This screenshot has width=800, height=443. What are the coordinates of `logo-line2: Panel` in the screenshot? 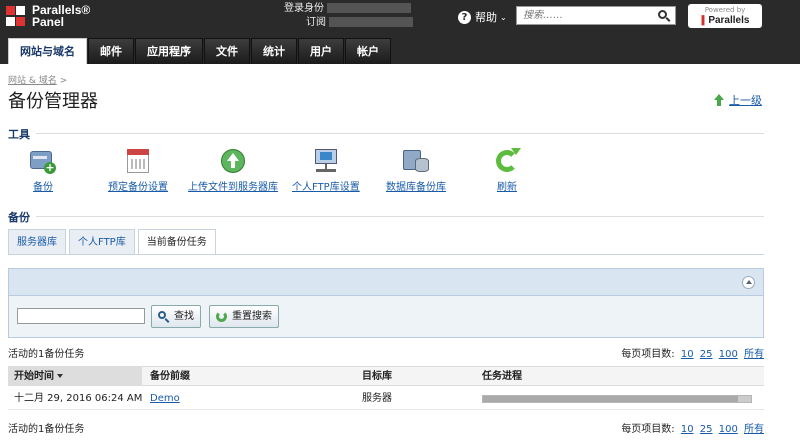 It's located at (48, 22).